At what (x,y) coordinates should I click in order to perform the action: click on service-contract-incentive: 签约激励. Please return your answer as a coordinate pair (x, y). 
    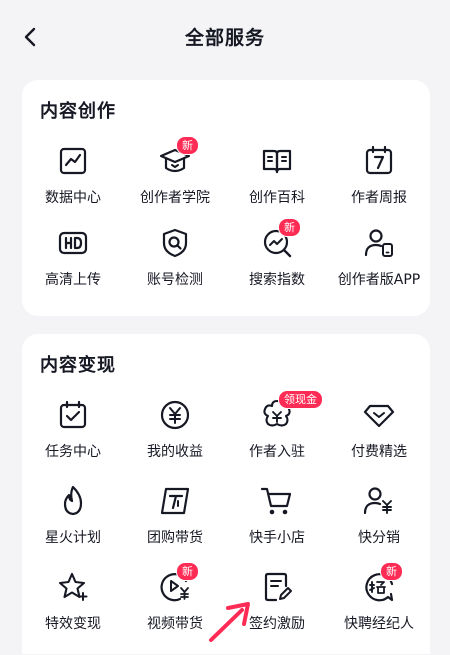
    Looking at the image, I should click on (277, 609).